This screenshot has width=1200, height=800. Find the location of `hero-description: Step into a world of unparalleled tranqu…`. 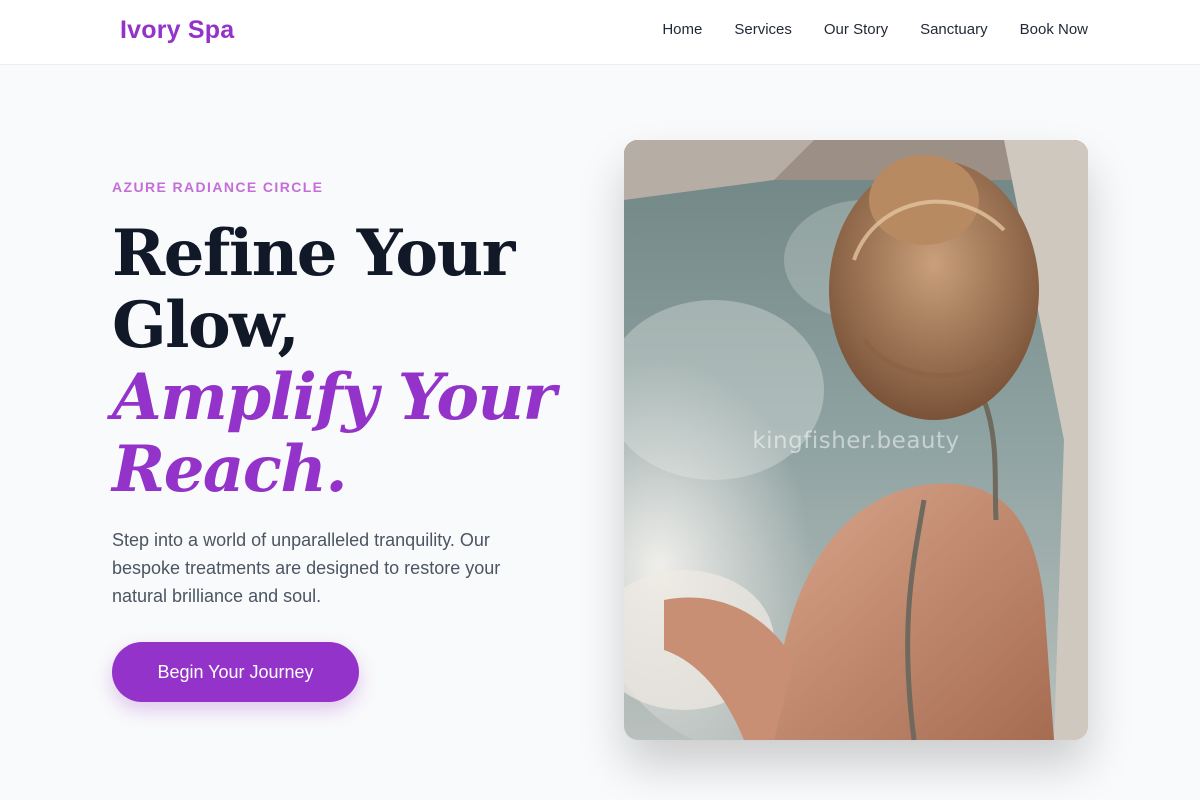

hero-description: Step into a world of unparalleled tranqu… is located at coordinates (306, 568).